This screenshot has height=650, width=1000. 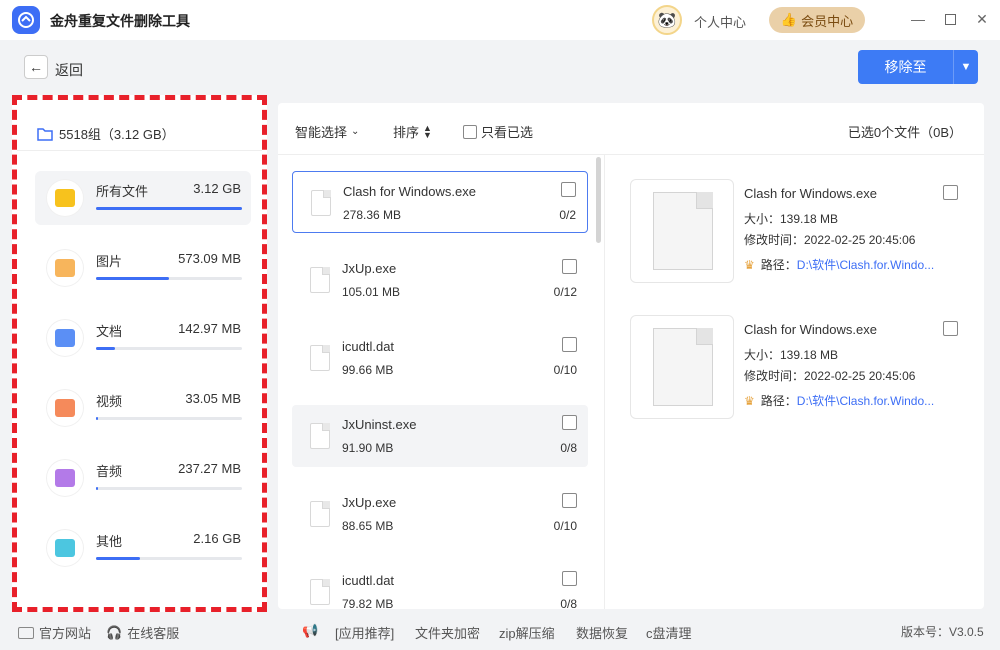 I want to click on music-icon, so click(x=65, y=478).